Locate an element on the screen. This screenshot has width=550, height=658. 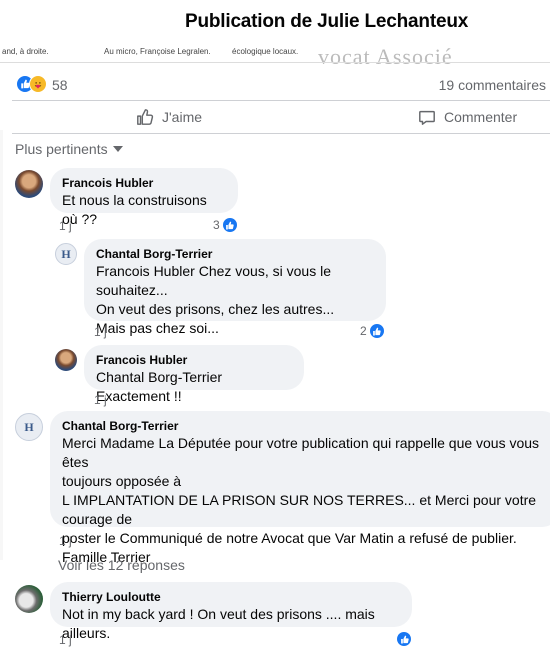
reaction-number: 3 is located at coordinates (216, 225).